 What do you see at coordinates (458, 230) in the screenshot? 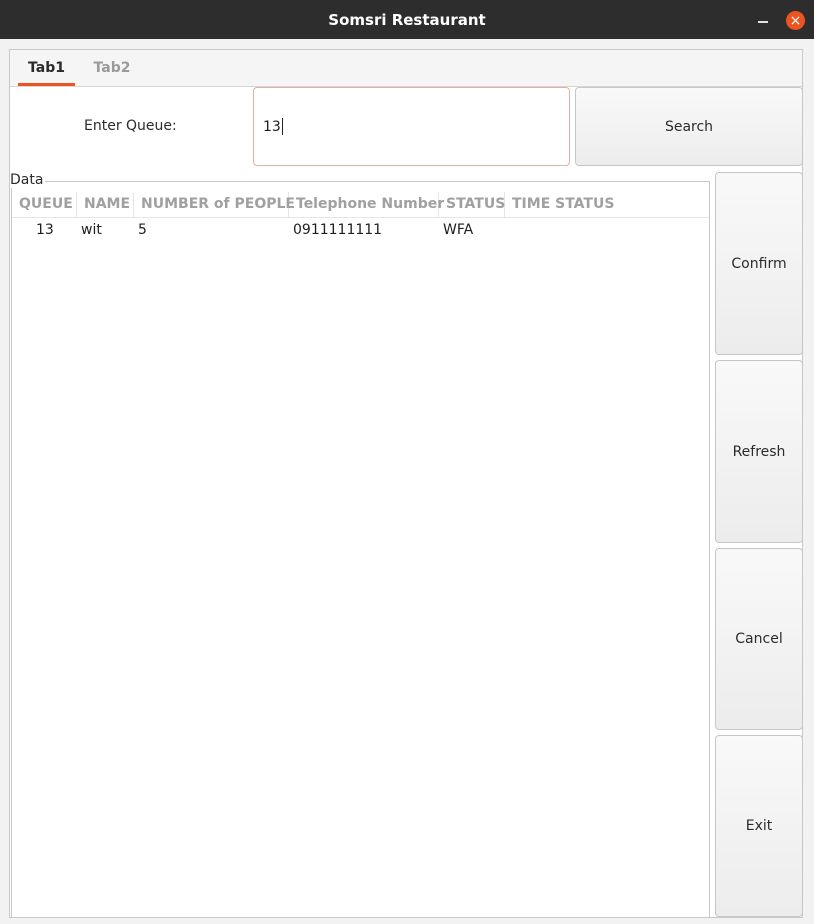
I see `cell-status: WFA` at bounding box center [458, 230].